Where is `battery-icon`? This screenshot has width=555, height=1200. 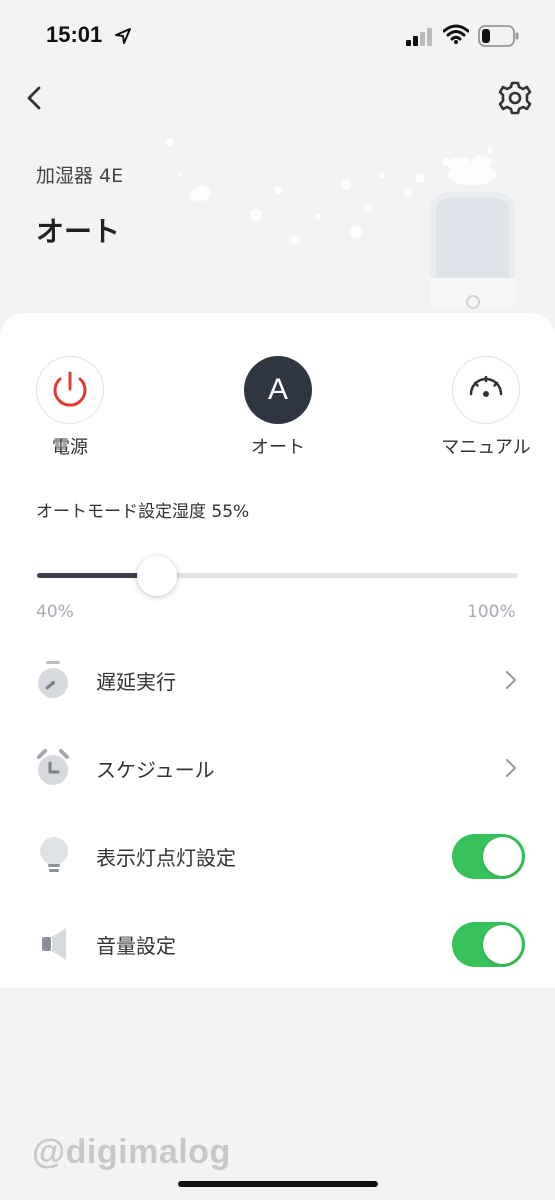
battery-icon is located at coordinates (498, 36).